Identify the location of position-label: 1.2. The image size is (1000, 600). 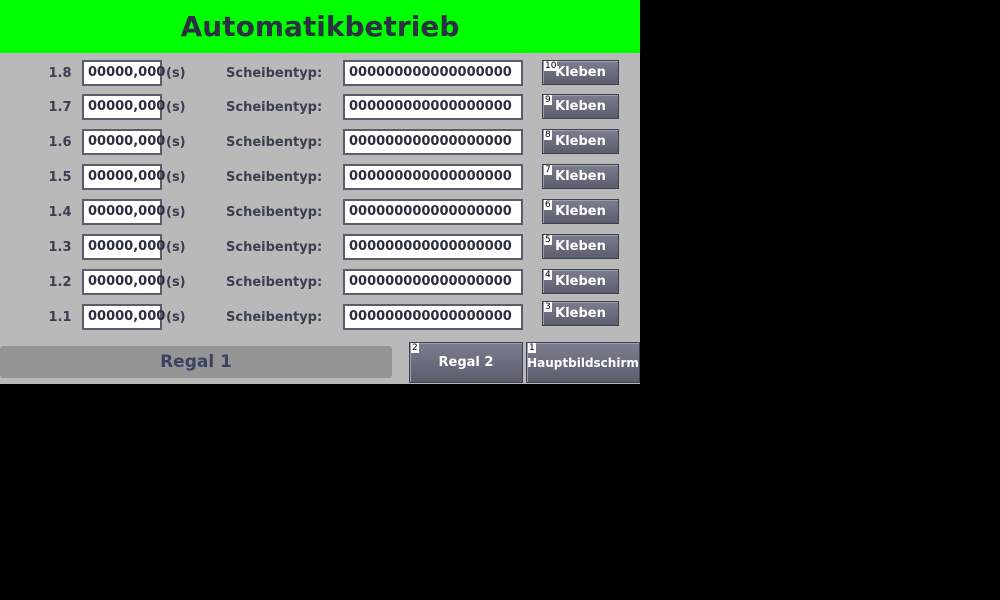
(60, 282).